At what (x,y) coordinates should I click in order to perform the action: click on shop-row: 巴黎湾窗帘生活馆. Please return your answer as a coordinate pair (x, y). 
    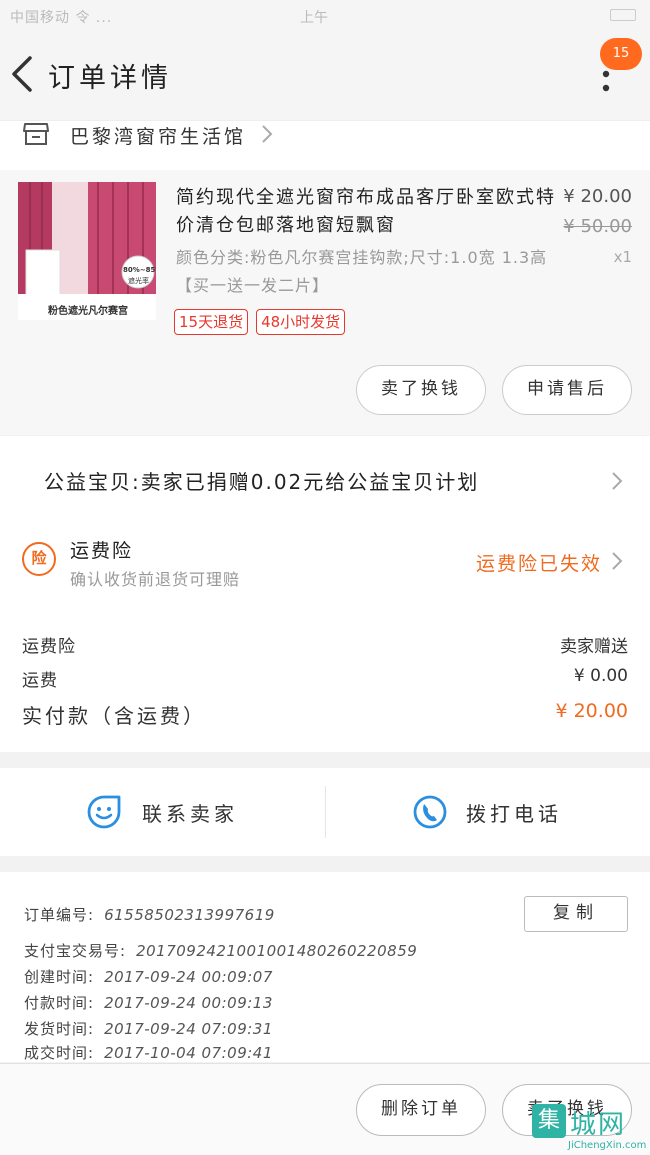
    Looking at the image, I should click on (325, 145).